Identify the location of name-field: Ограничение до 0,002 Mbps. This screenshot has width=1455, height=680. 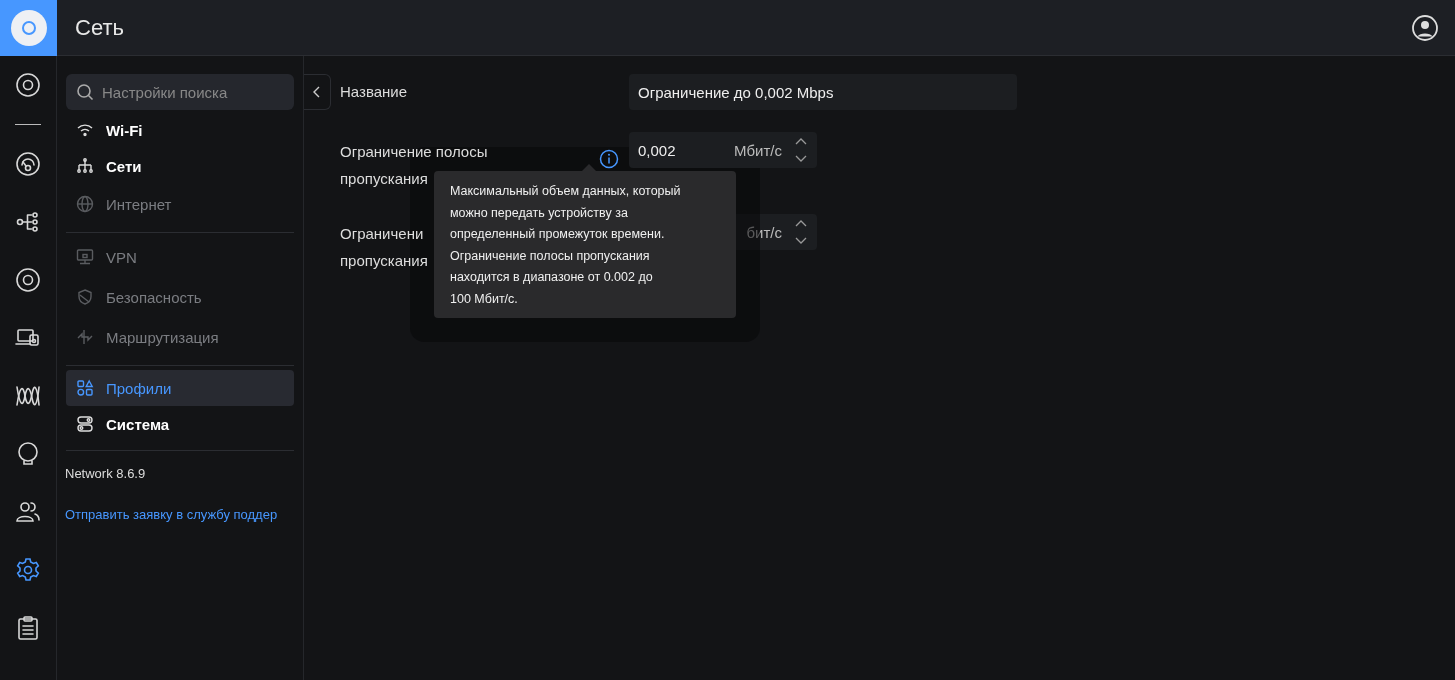
(823, 92).